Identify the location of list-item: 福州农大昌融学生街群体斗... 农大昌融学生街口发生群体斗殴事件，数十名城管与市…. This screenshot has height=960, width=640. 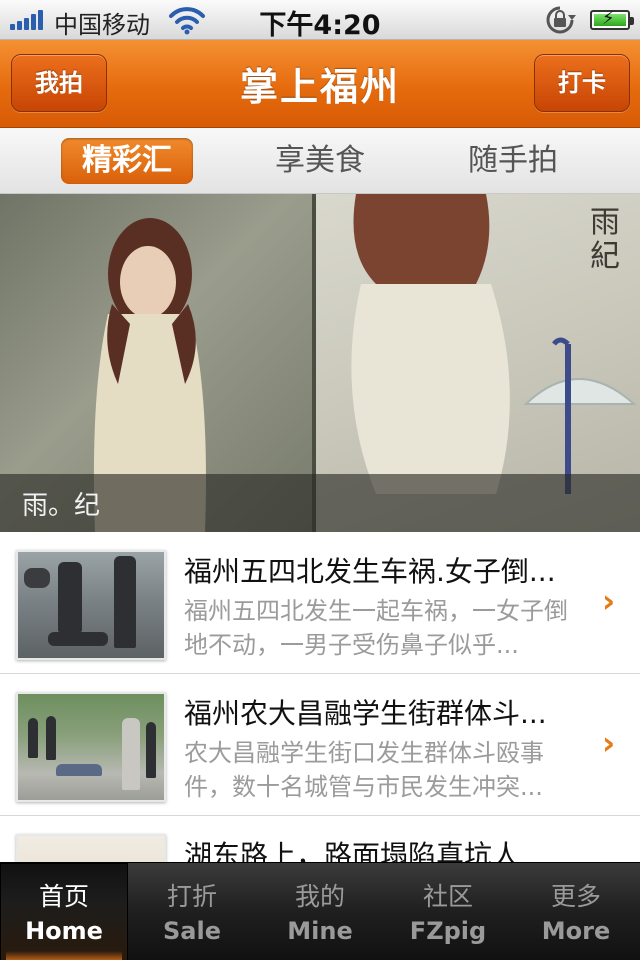
(320, 745).